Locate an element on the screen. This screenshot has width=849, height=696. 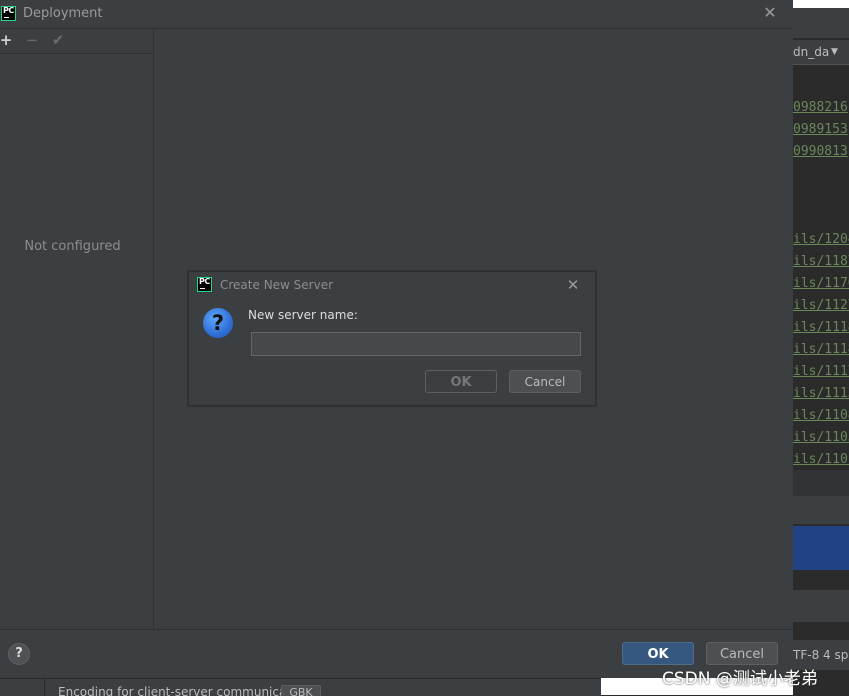
editor-toolbar is located at coordinates (821, 606).